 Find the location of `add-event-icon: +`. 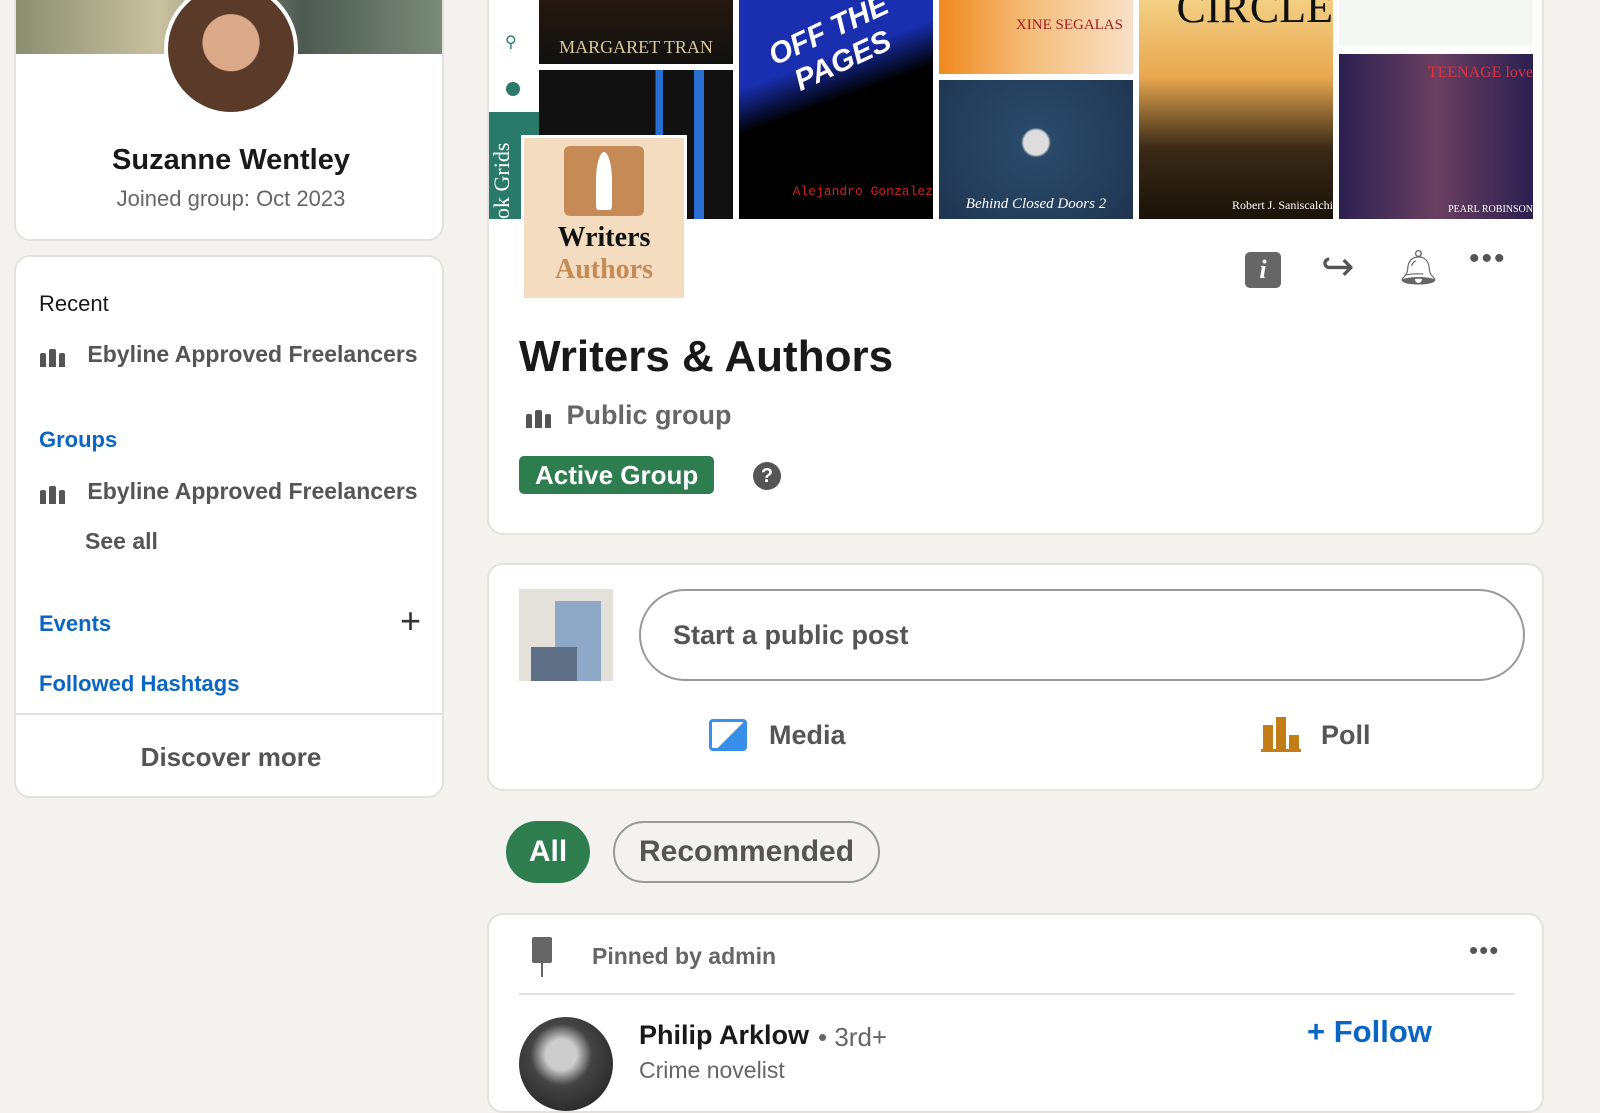

add-event-icon: + is located at coordinates (410, 621).